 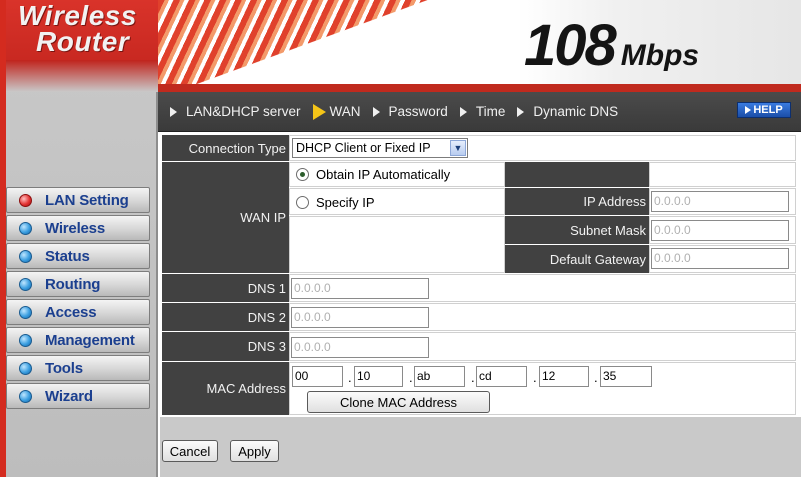 I want to click on sidebar-item-lan-setting: LAN Setting, so click(x=78, y=200).